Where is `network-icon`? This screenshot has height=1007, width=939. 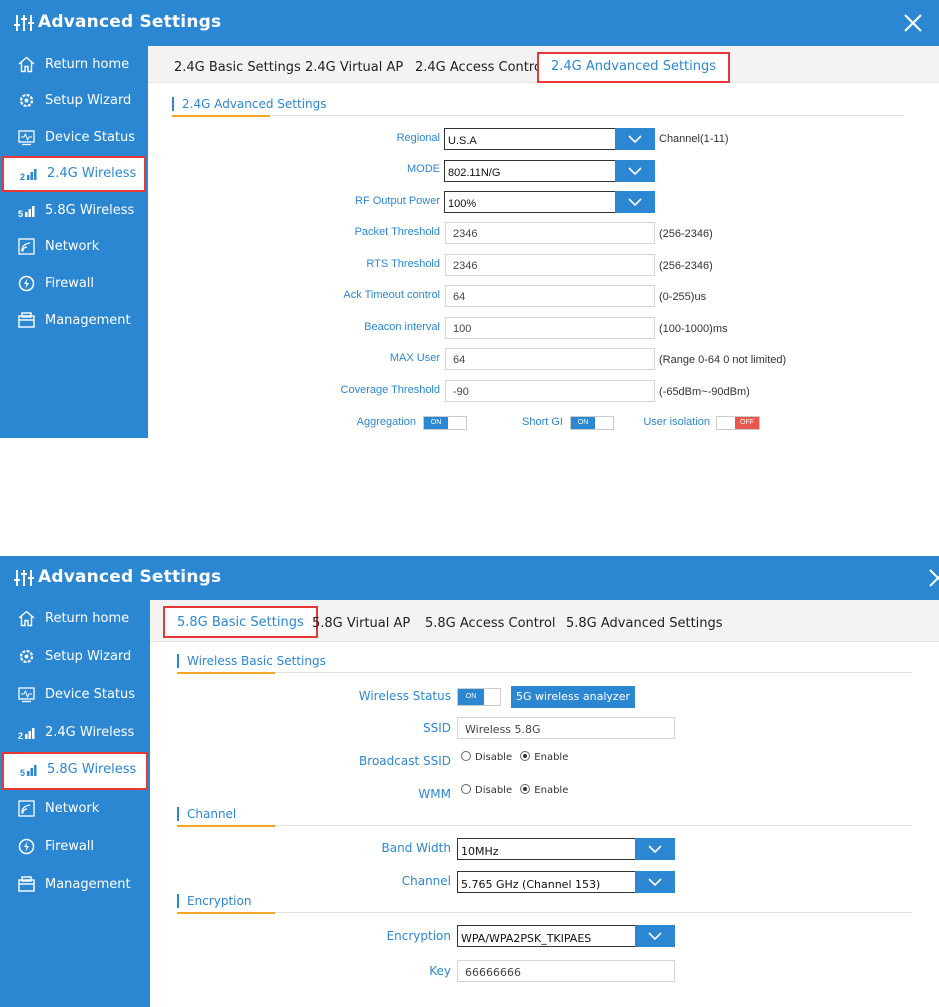
network-icon is located at coordinates (26, 246).